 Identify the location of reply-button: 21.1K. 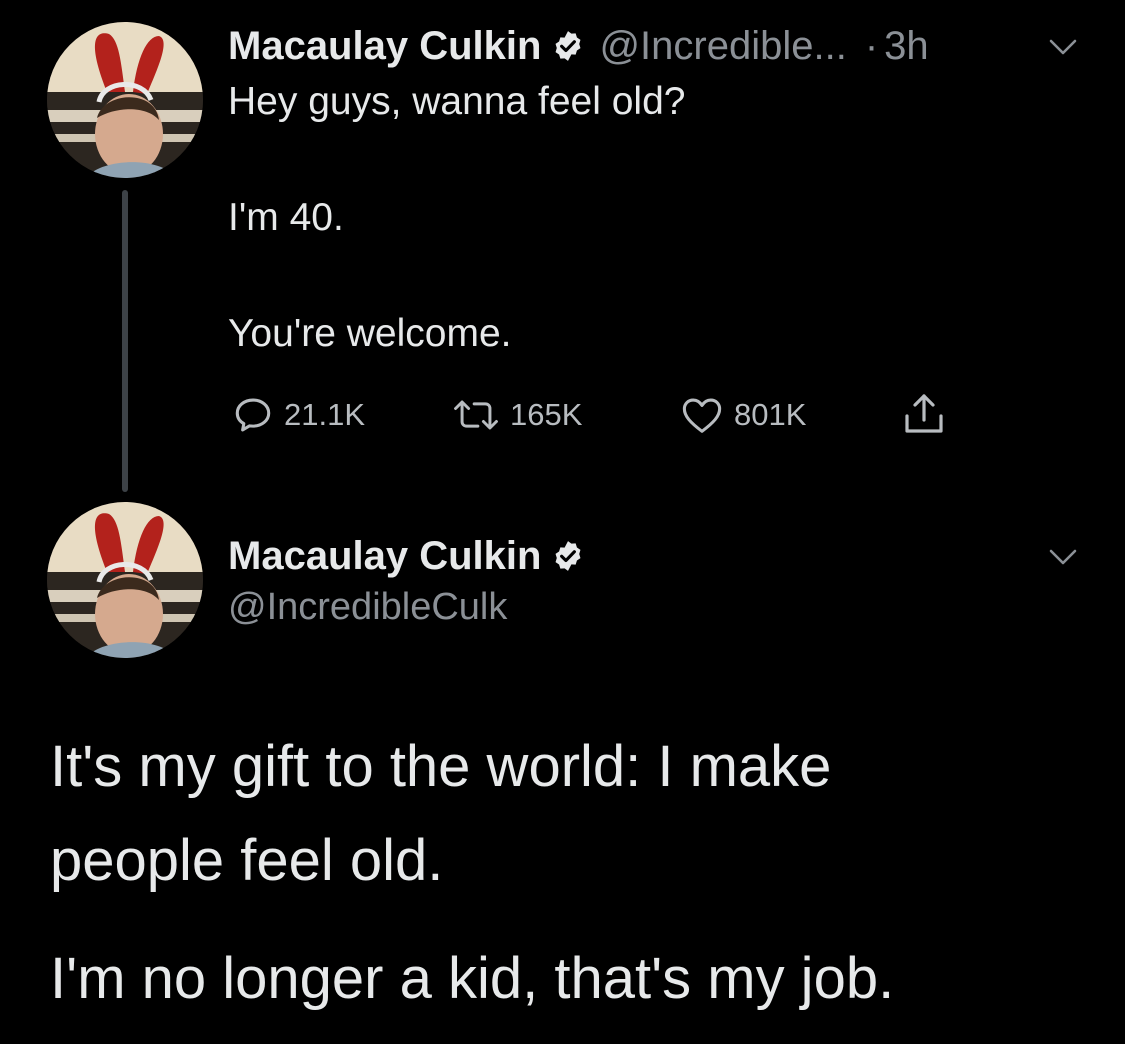
(297, 415).